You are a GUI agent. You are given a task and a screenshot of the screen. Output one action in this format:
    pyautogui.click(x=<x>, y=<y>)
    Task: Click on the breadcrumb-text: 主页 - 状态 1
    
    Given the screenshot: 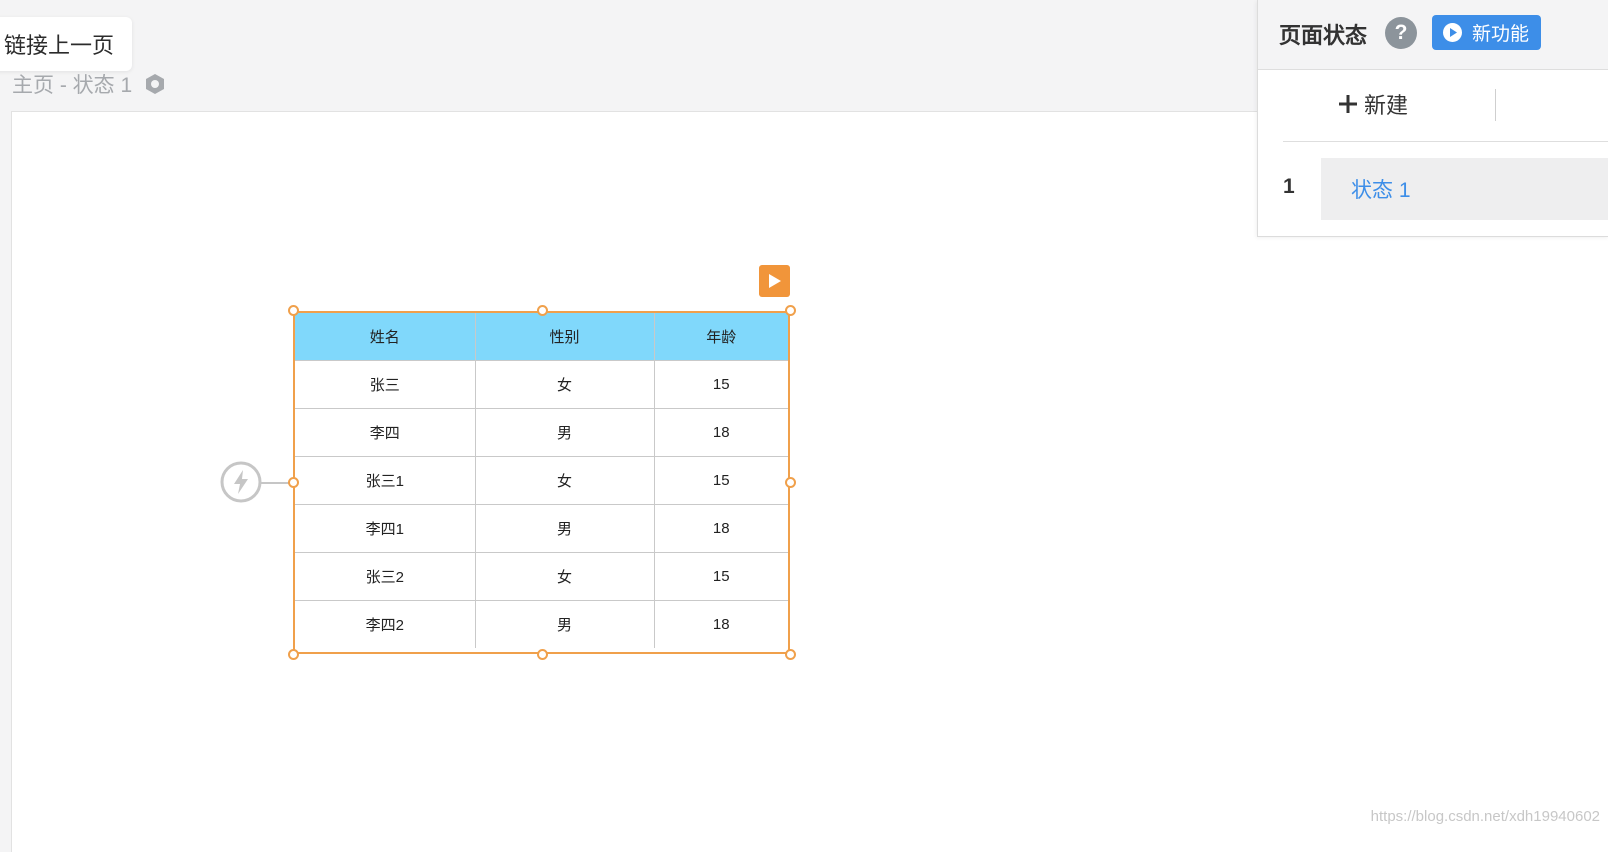 What is the action you would take?
    pyautogui.click(x=72, y=85)
    